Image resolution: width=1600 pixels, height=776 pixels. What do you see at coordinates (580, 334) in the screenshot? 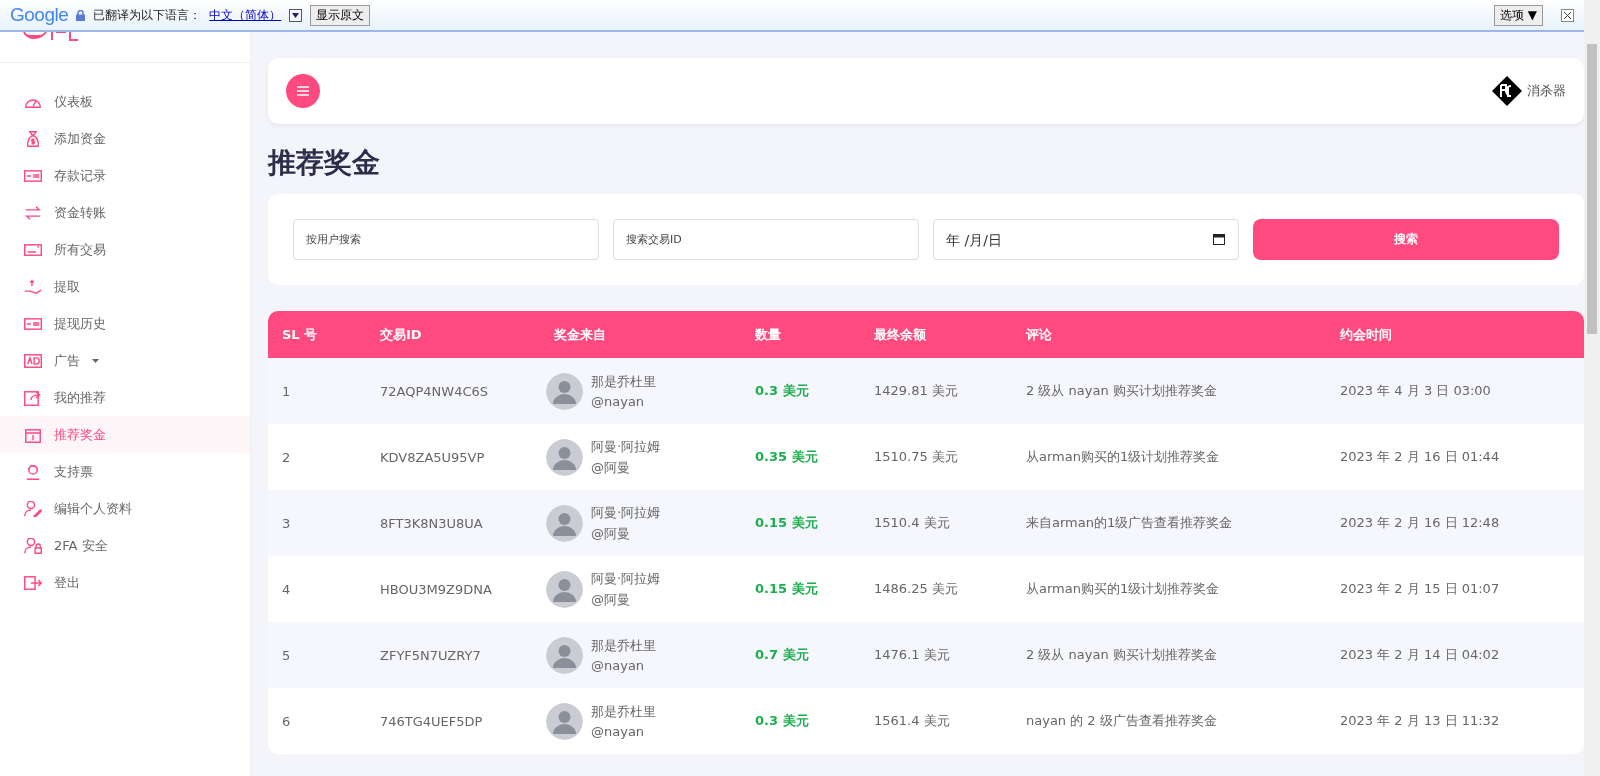
I see `column-header: 奖金来自` at bounding box center [580, 334].